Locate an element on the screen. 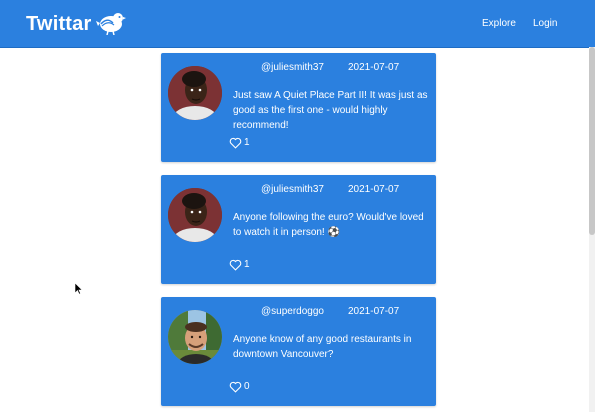  like-button: 0 is located at coordinates (239, 387).